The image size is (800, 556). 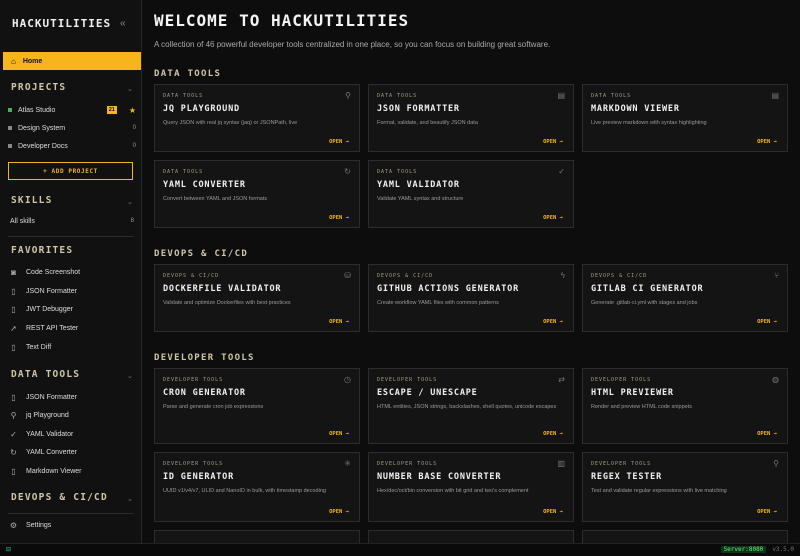 I want to click on category-title-data-tools: DATA TOOLS, so click(x=188, y=74).